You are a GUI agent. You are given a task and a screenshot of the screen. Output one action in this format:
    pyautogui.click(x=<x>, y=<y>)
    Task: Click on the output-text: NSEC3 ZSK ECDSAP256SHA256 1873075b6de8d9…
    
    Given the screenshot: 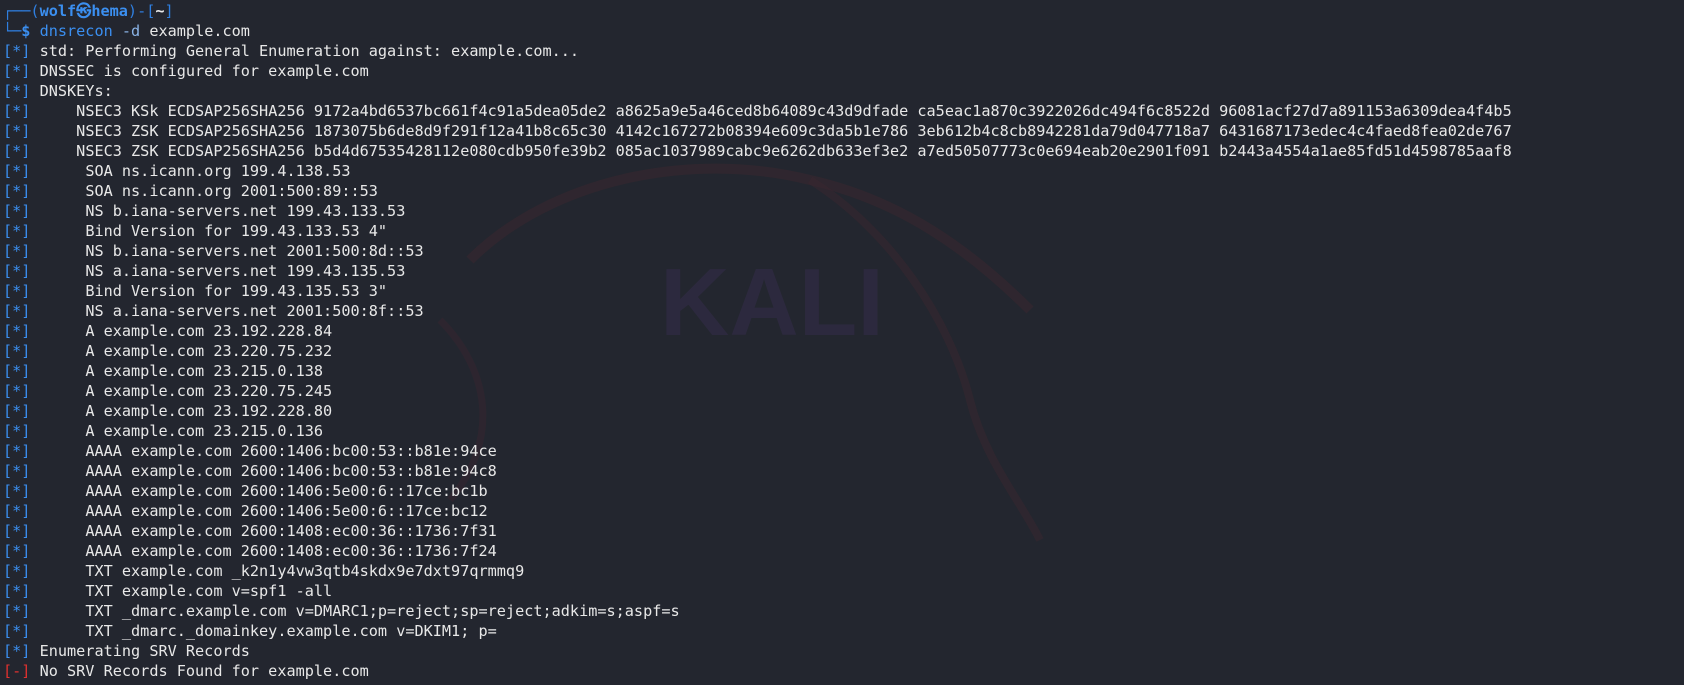 What is the action you would take?
    pyautogui.click(x=794, y=131)
    